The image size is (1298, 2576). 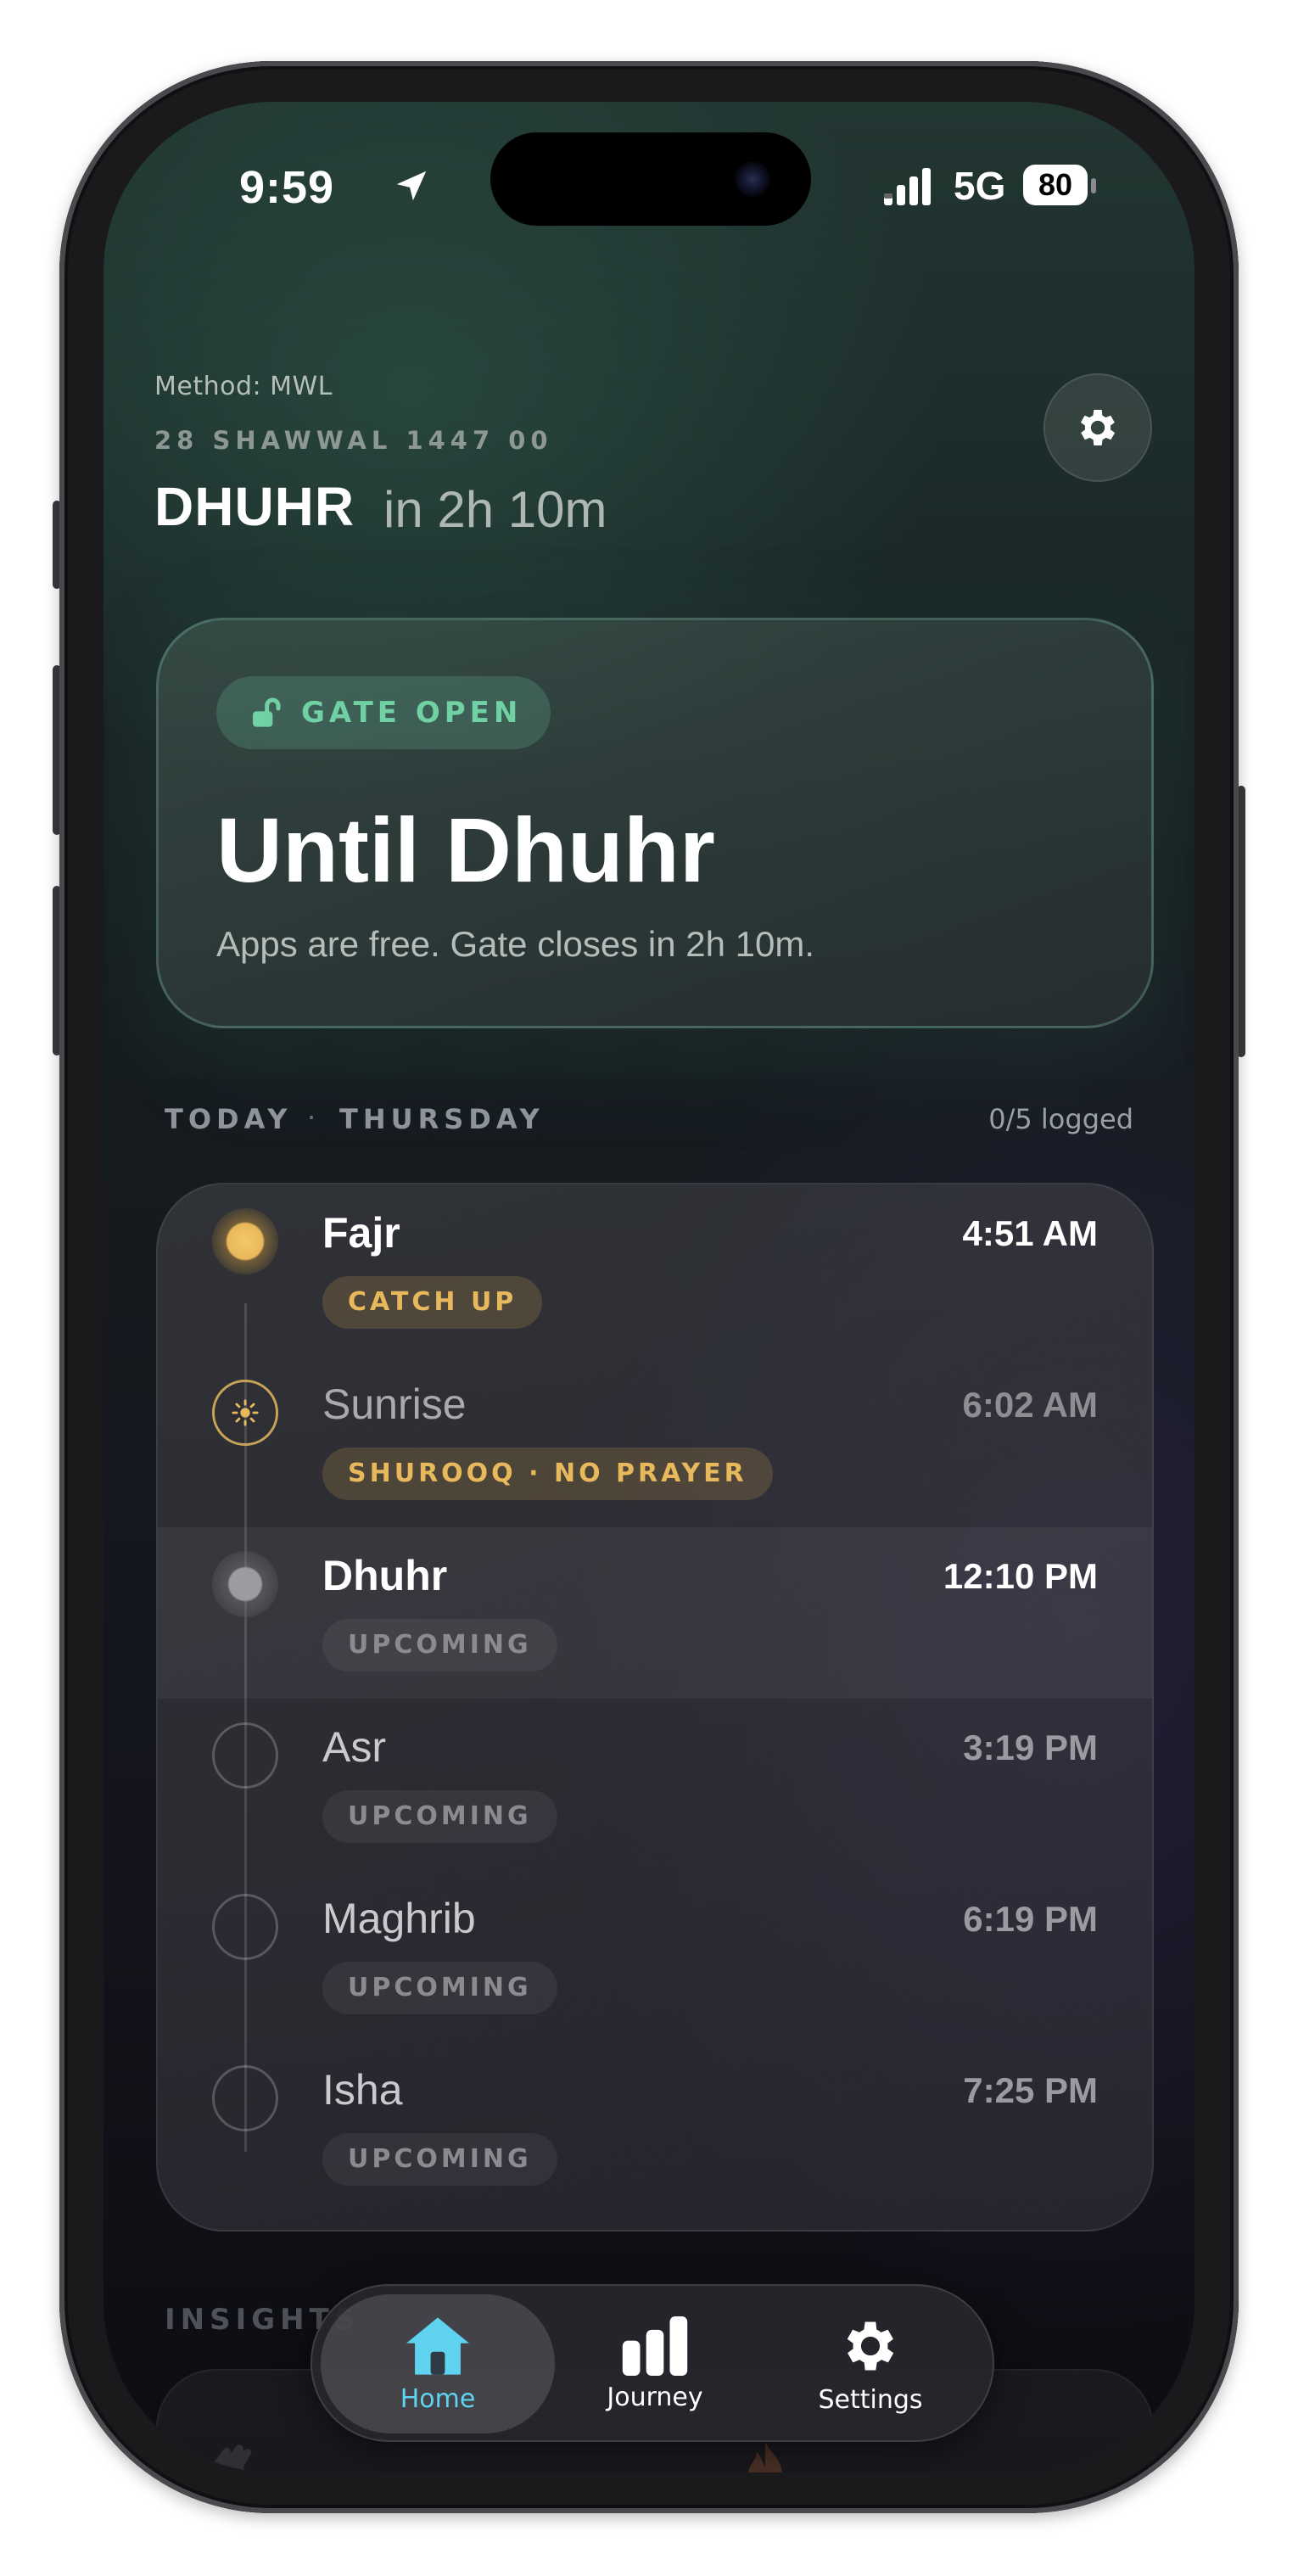 What do you see at coordinates (655, 1784) in the screenshot?
I see `prayer-row-asr: Asr 3:19 PM UPCOMING` at bounding box center [655, 1784].